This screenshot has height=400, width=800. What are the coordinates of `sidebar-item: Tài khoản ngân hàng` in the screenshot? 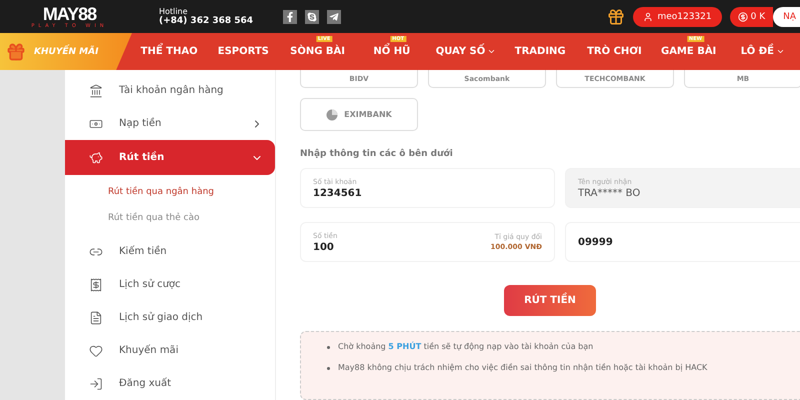 It's located at (170, 90).